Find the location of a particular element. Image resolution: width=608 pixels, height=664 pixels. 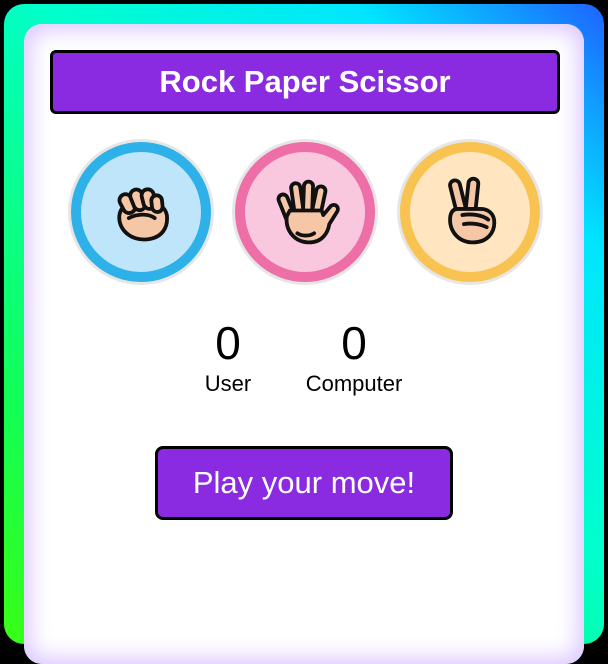

title-banner: Rock Paper Scissor is located at coordinates (305, 82).